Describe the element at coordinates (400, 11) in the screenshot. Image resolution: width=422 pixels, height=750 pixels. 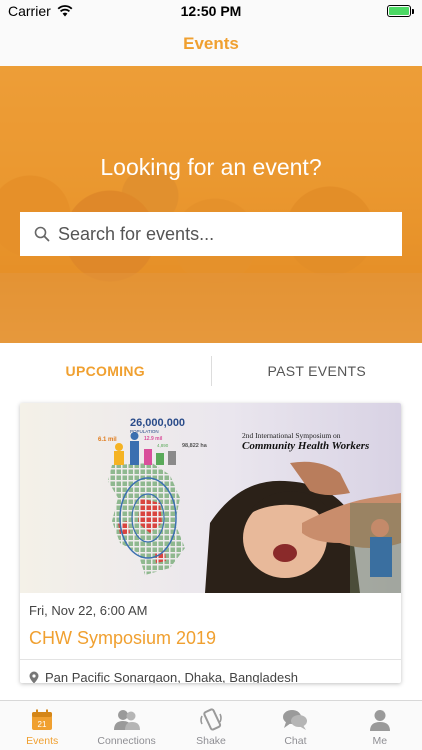
I see `battery-icon` at that location.